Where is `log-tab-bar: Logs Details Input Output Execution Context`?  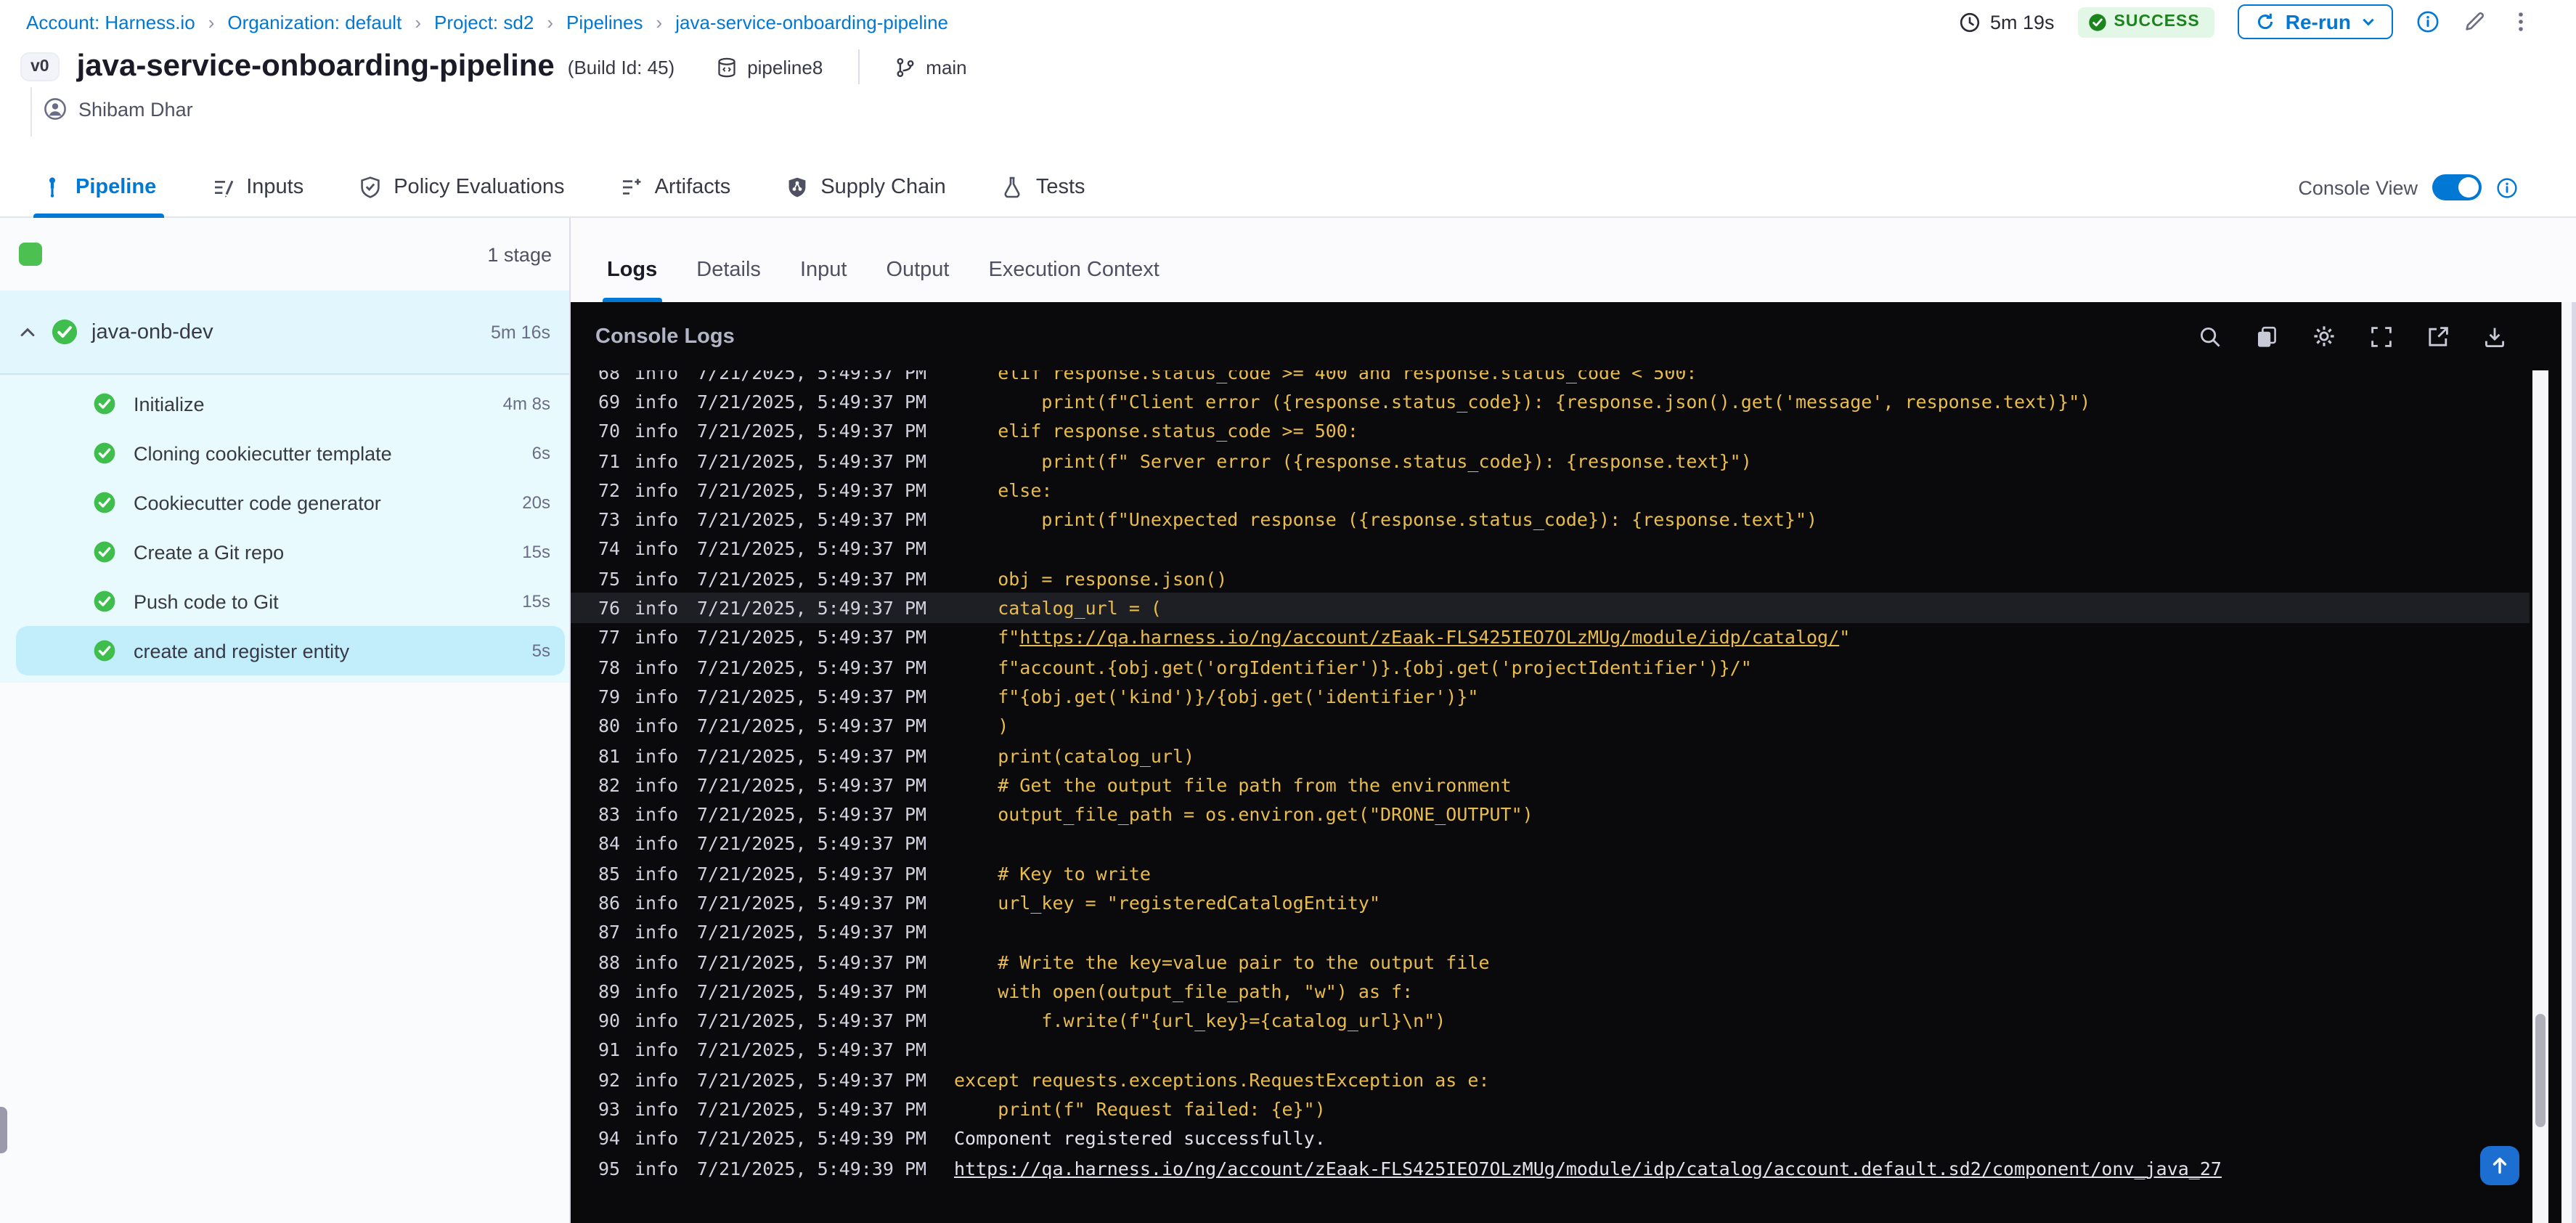
log-tab-bar: Logs Details Input Output Execution Context is located at coordinates (1573, 260).